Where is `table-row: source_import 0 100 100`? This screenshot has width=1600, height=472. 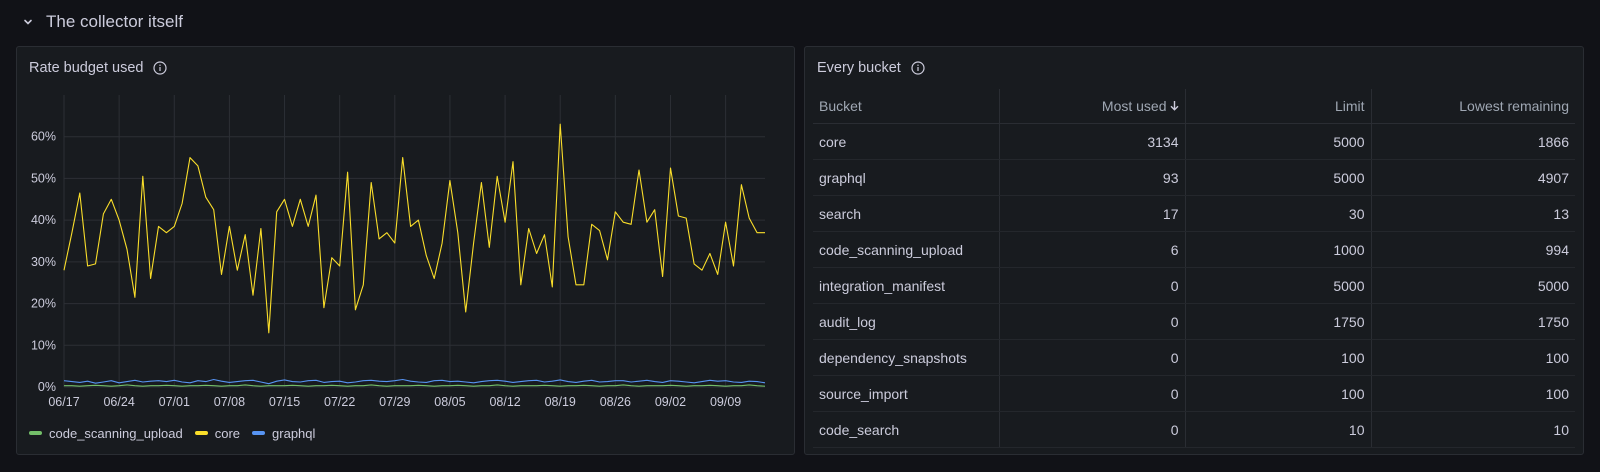 table-row: source_import 0 100 100 is located at coordinates (1194, 393).